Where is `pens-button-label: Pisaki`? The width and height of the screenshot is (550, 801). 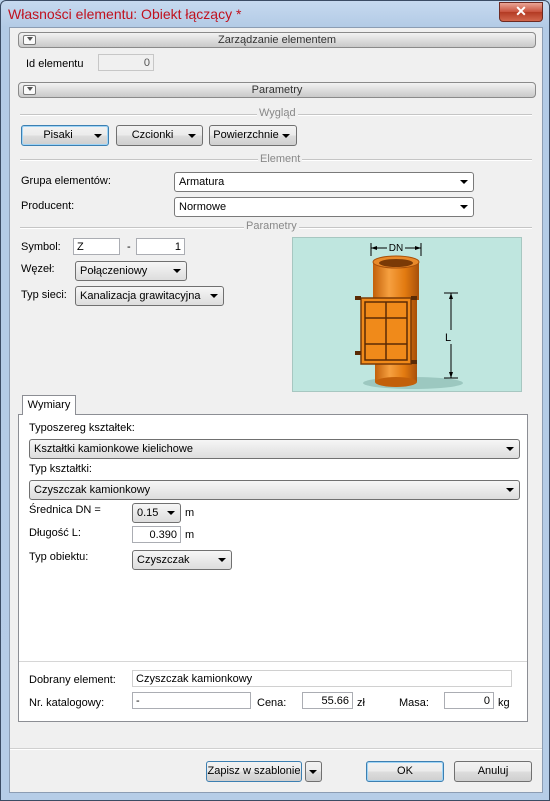 pens-button-label: Pisaki is located at coordinates (58, 135).